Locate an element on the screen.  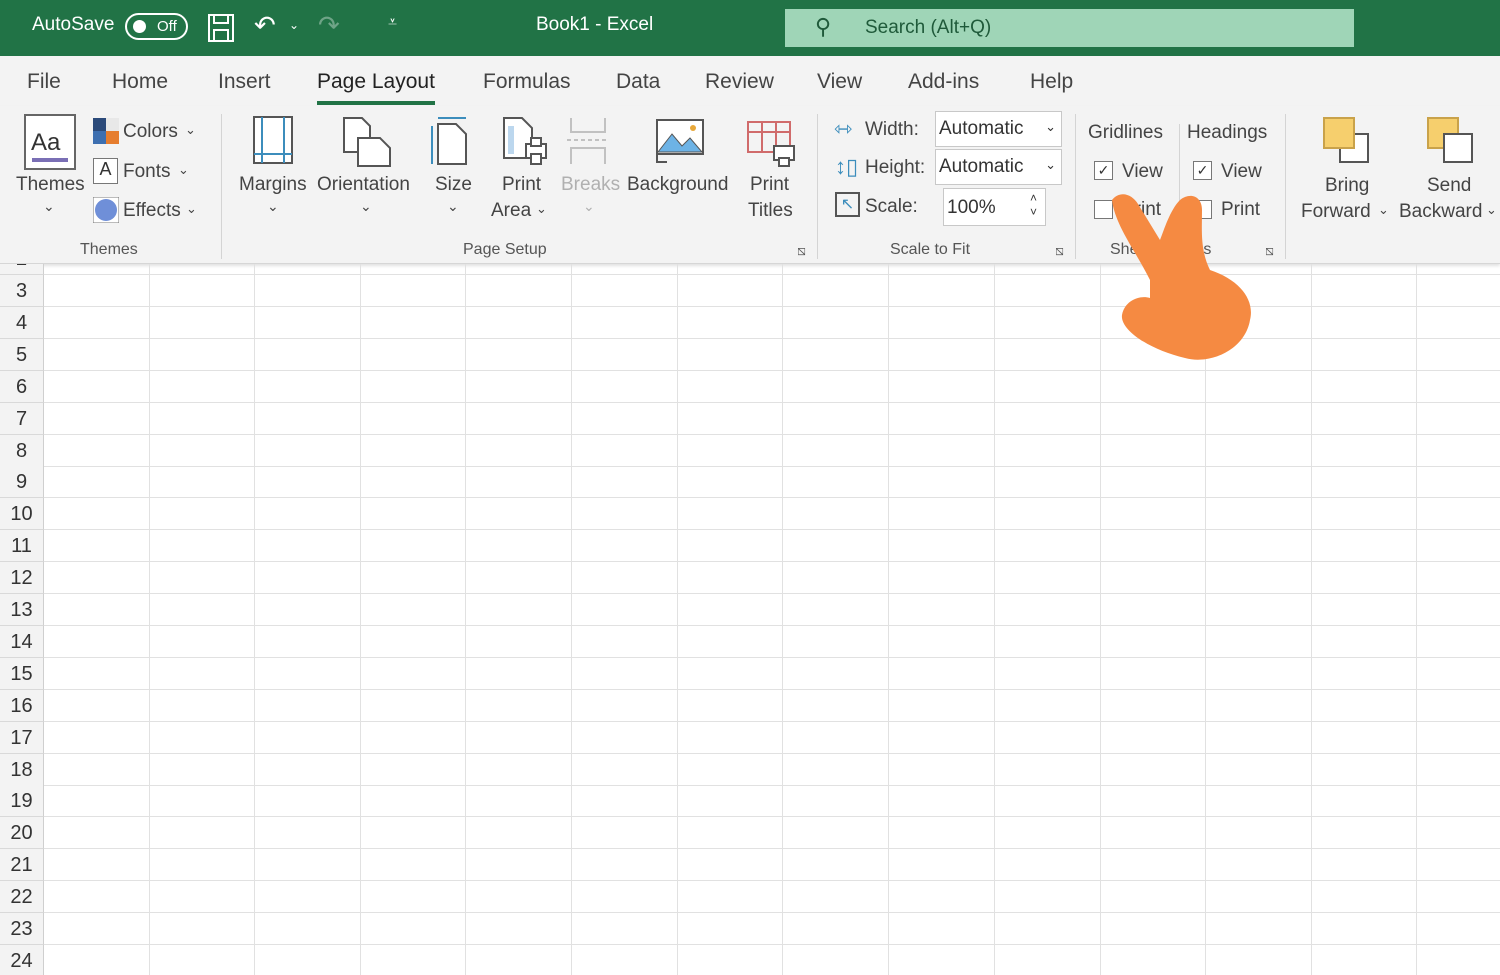
width-dropdown: Automatic ⌄ is located at coordinates (998, 129).